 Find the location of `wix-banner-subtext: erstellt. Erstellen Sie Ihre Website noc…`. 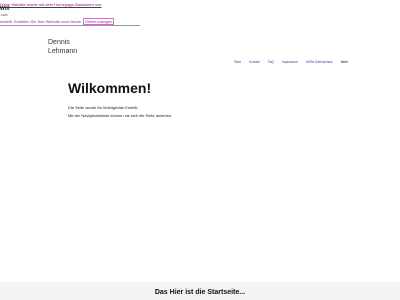

wix-banner-subtext: erstellt. Erstellen Sie Ihre Website noc… is located at coordinates (41, 21).